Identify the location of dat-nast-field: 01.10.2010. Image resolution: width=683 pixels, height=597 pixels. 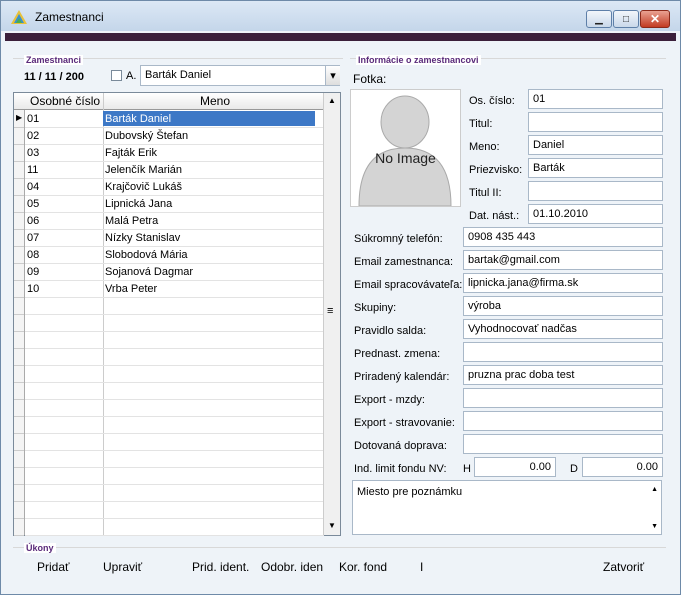
(595, 214).